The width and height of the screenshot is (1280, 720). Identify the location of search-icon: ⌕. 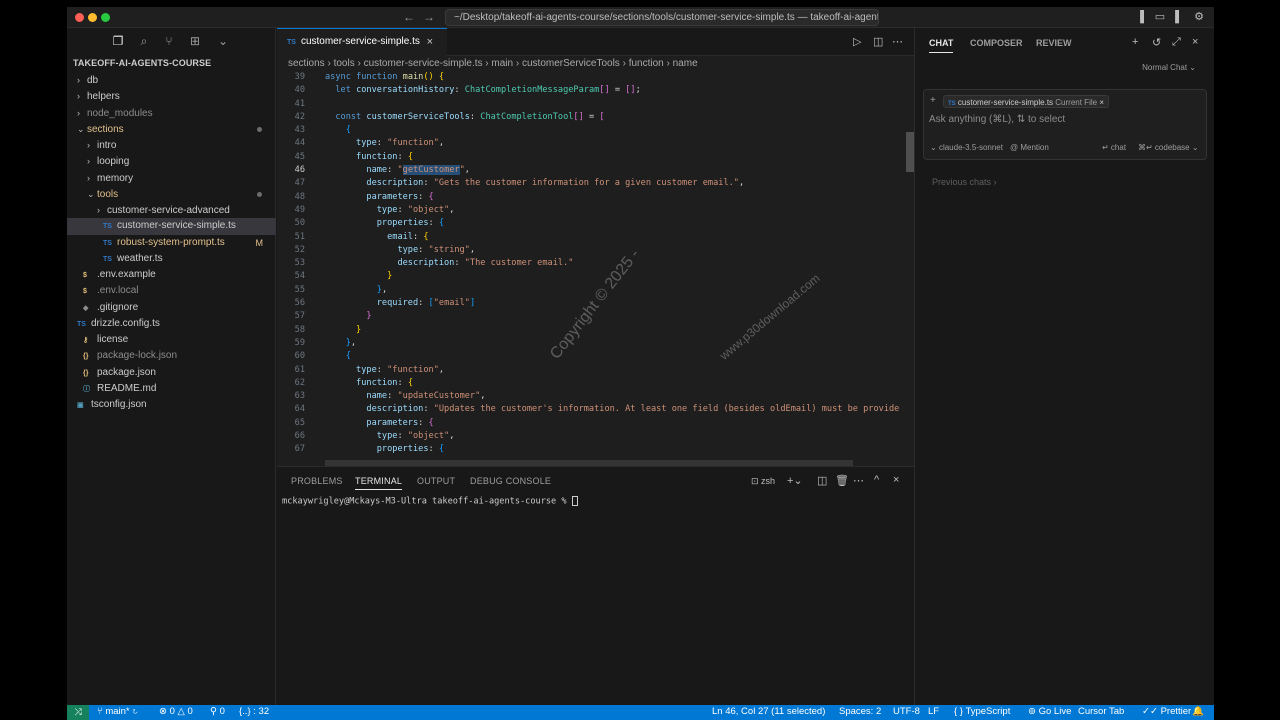
(144, 41).